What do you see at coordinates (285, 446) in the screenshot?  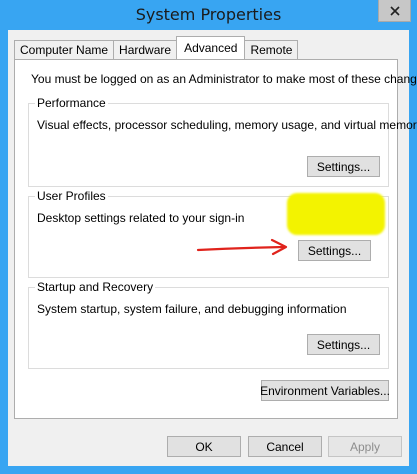 I see `cancel-button: Cancel` at bounding box center [285, 446].